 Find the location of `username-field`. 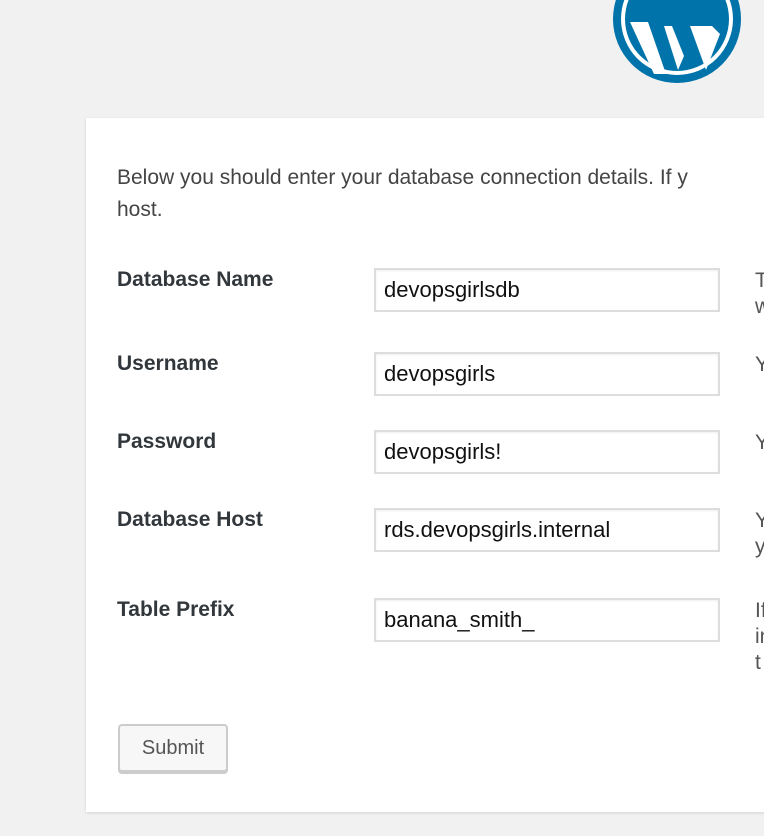

username-field is located at coordinates (547, 374).